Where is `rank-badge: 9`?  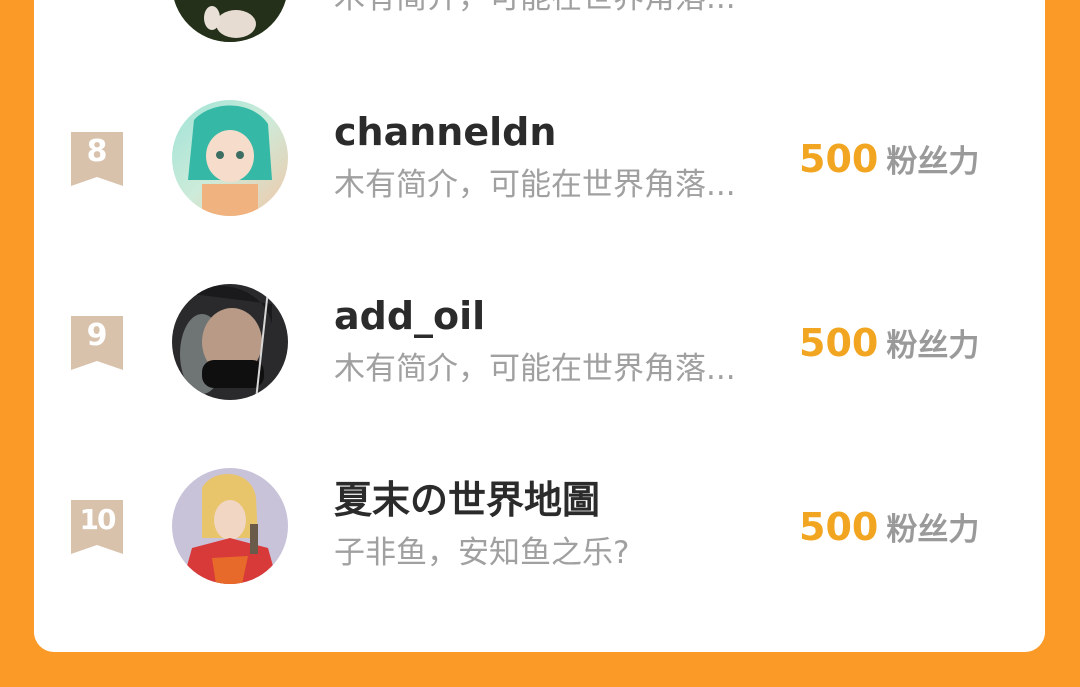
rank-badge: 9 is located at coordinates (97, 343).